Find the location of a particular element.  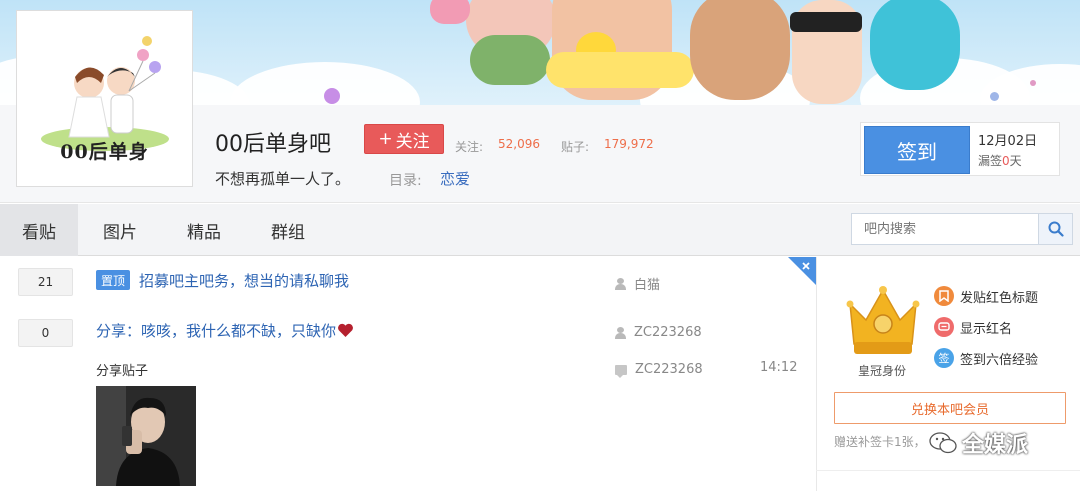

tab-featured: 精品 is located at coordinates (204, 230).